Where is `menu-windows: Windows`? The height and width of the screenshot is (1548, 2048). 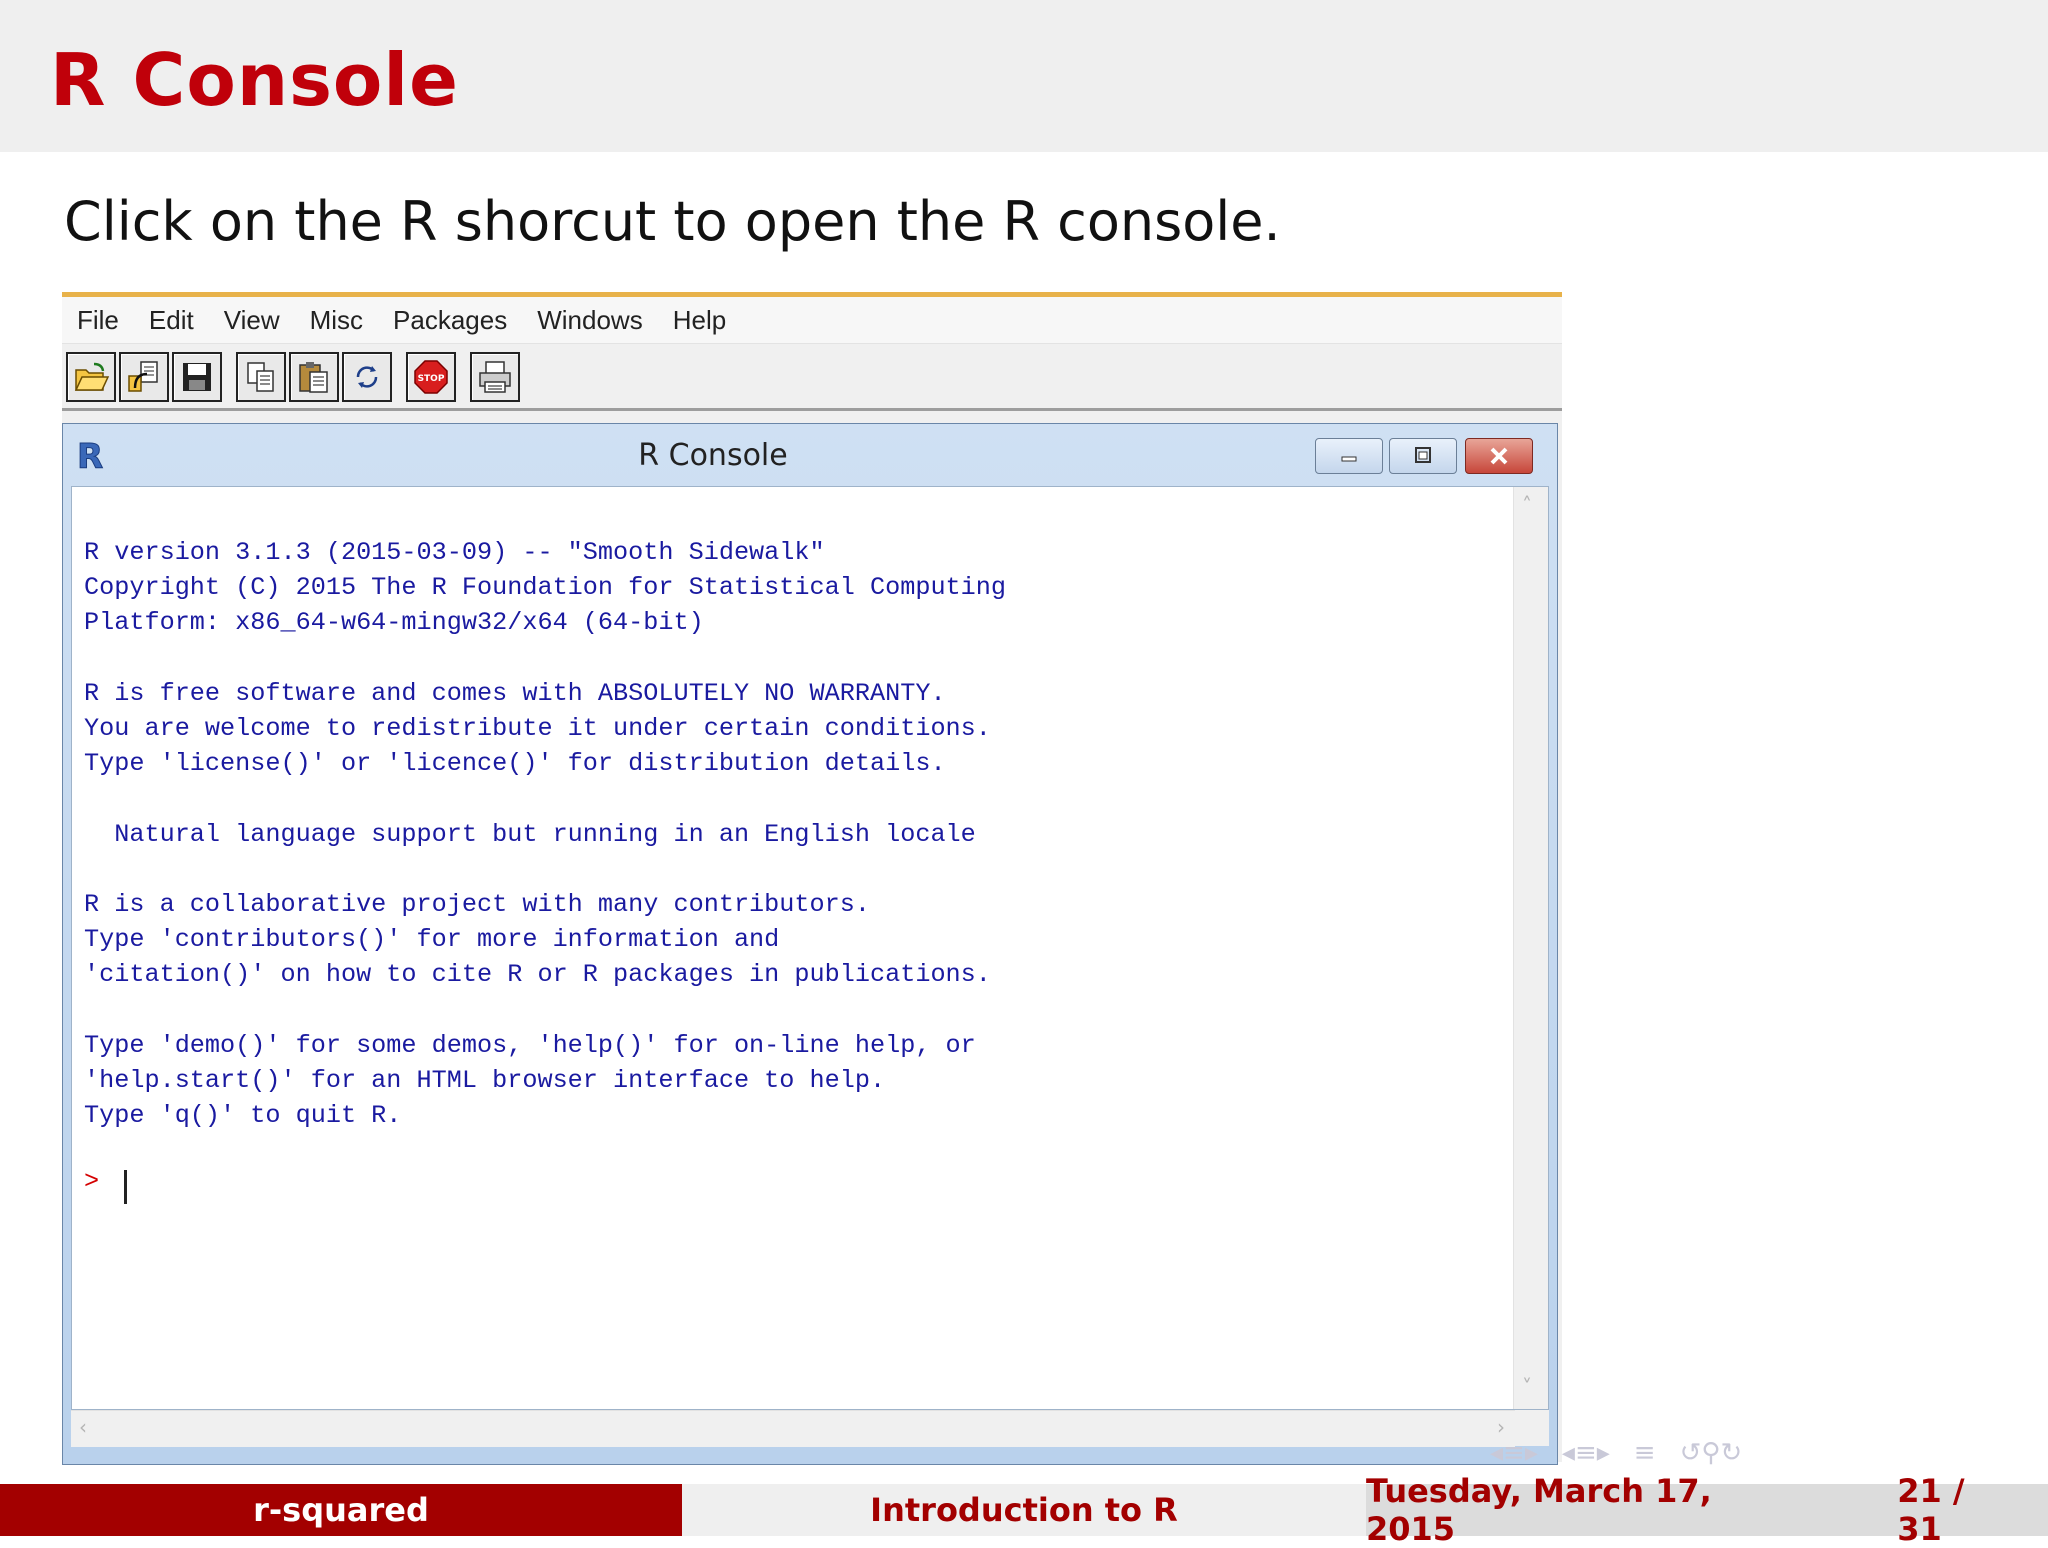
menu-windows: Windows is located at coordinates (589, 320).